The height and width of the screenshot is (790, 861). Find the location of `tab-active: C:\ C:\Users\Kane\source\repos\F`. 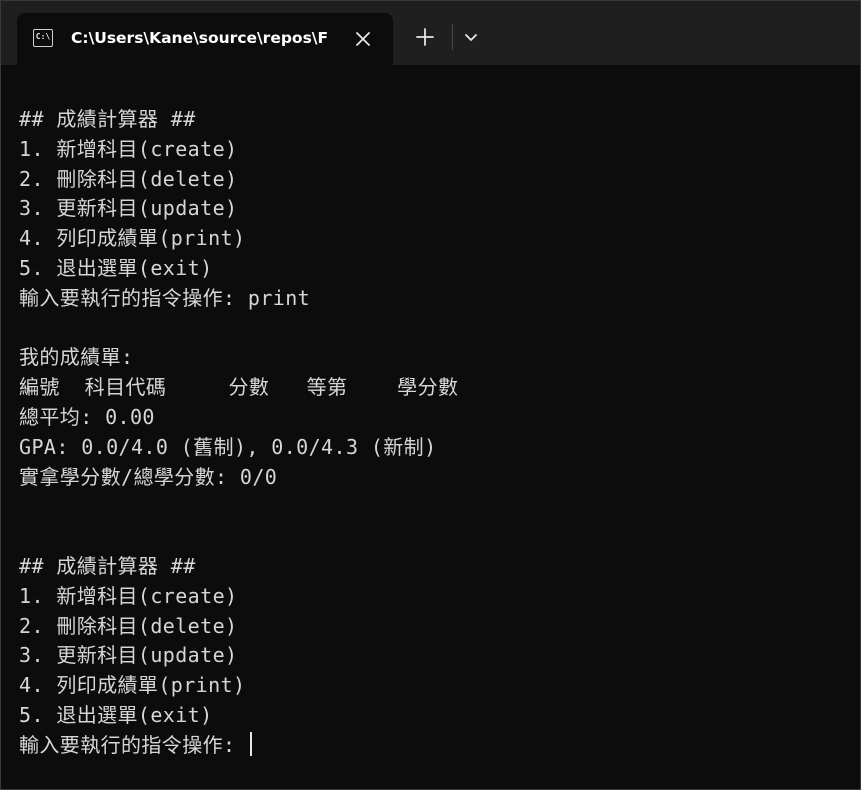

tab-active: C:\ C:\Users\Kane\source\repos\F is located at coordinates (205, 39).